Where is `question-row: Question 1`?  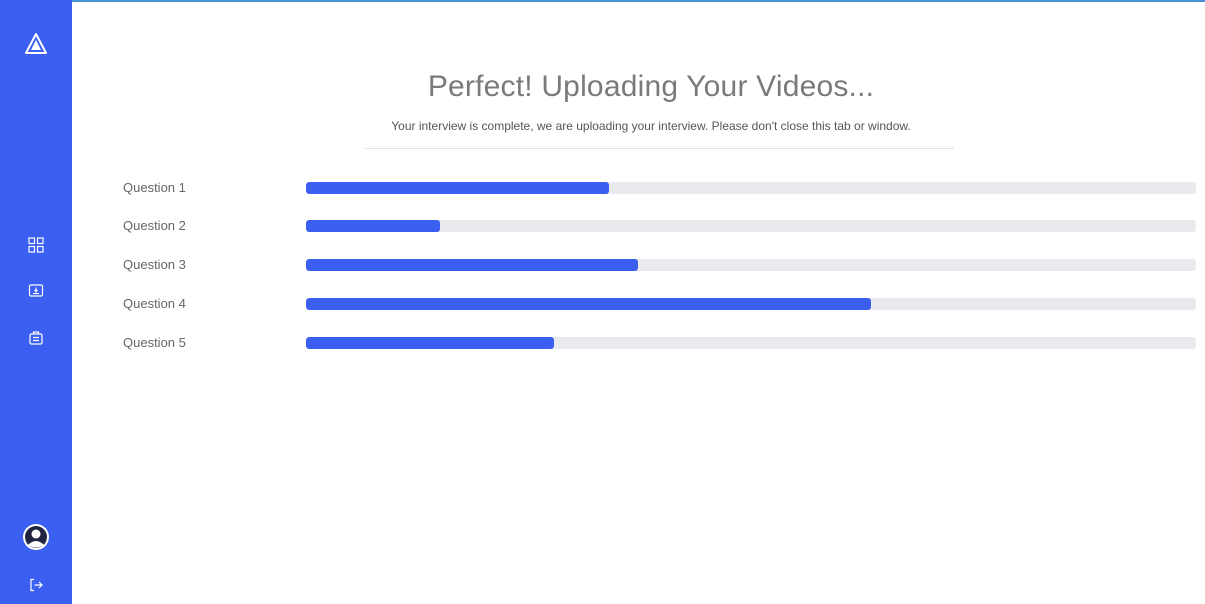 question-row: Question 1 is located at coordinates (638, 188).